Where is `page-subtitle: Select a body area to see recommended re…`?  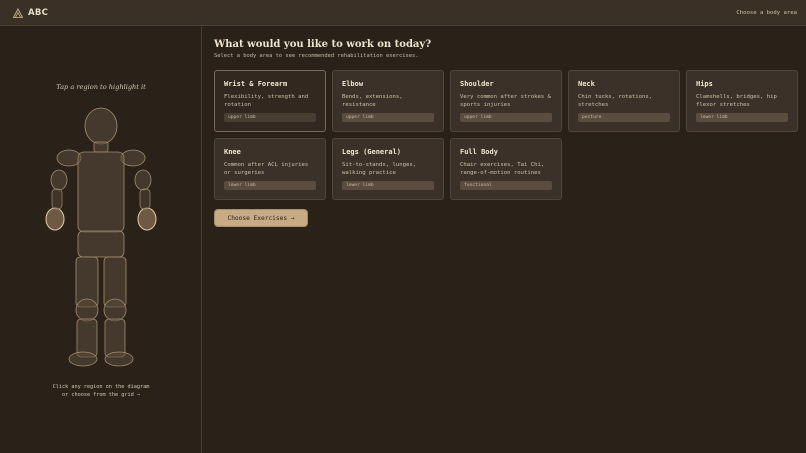 page-subtitle: Select a body area to see recommended re… is located at coordinates (316, 56).